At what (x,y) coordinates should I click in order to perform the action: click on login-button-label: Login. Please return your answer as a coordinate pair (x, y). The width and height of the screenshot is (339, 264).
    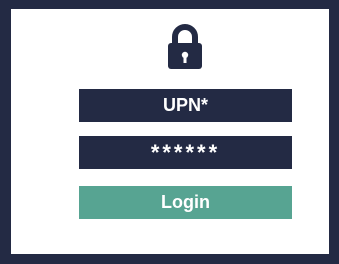
    Looking at the image, I should click on (185, 202).